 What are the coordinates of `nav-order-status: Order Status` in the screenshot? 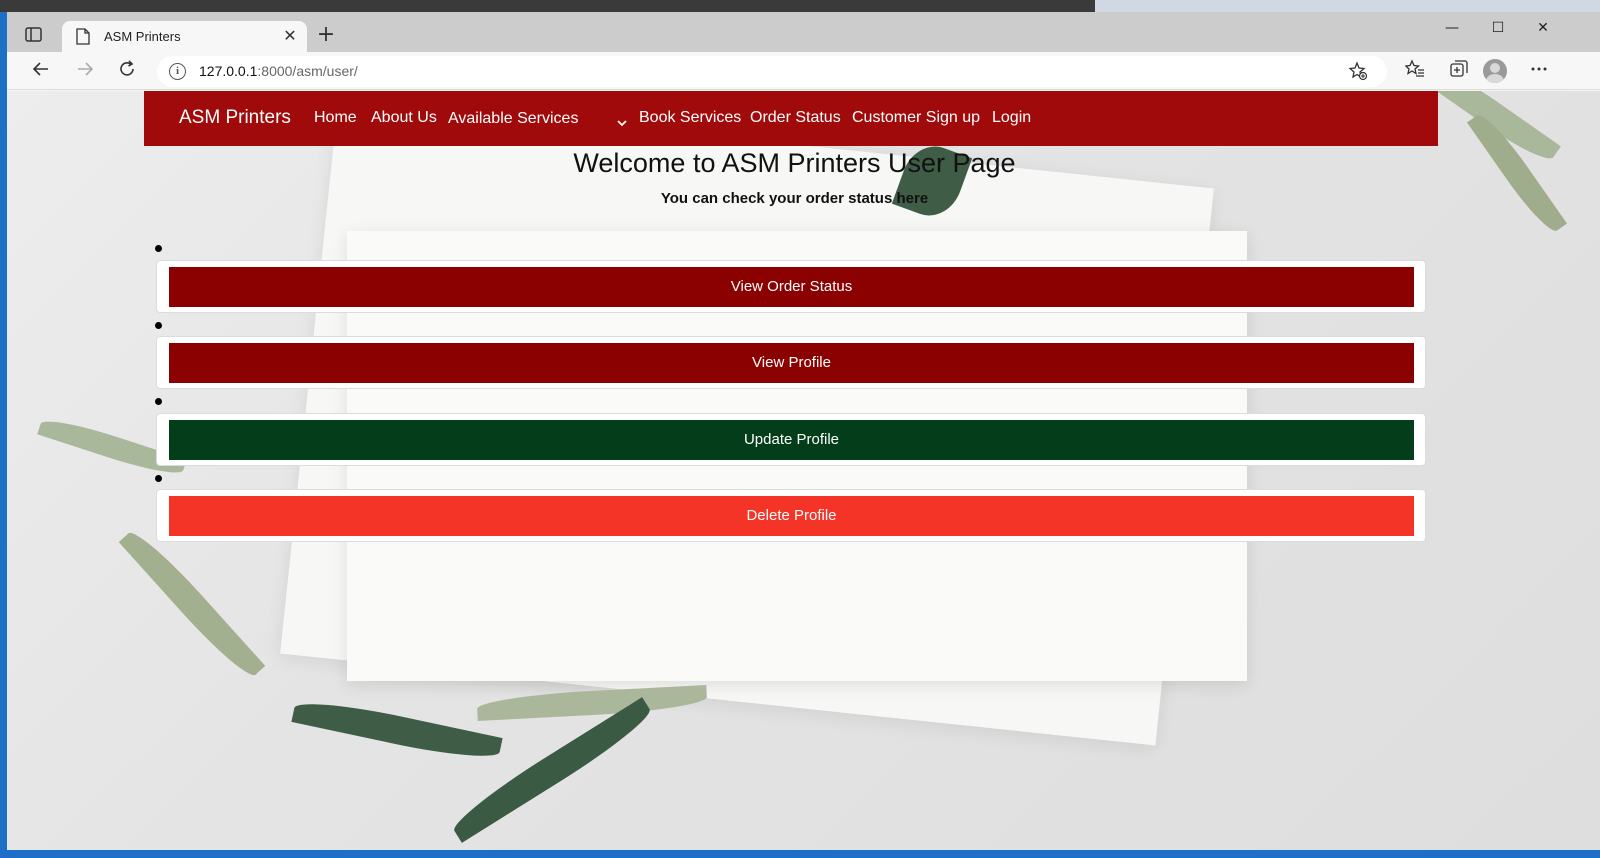 It's located at (795, 118).